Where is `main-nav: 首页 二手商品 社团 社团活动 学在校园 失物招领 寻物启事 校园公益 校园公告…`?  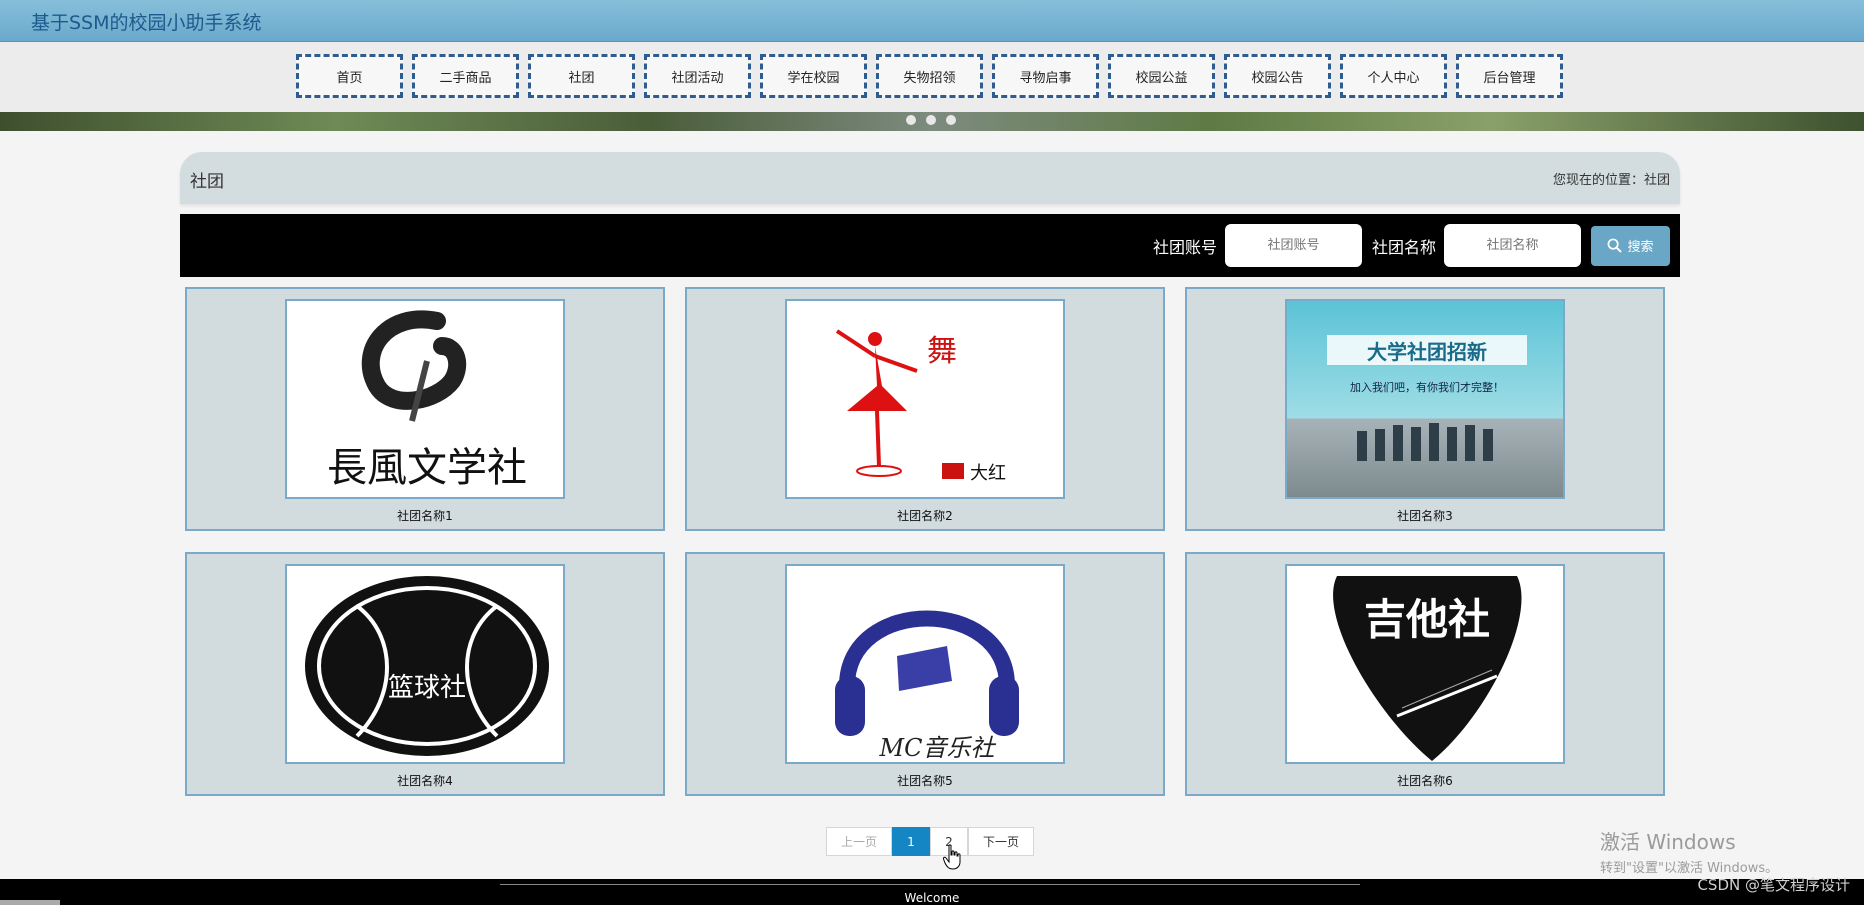 main-nav: 首页 二手商品 社团 社团活动 学在校园 失物招领 寻物启事 校园公益 校园公告… is located at coordinates (929, 76).